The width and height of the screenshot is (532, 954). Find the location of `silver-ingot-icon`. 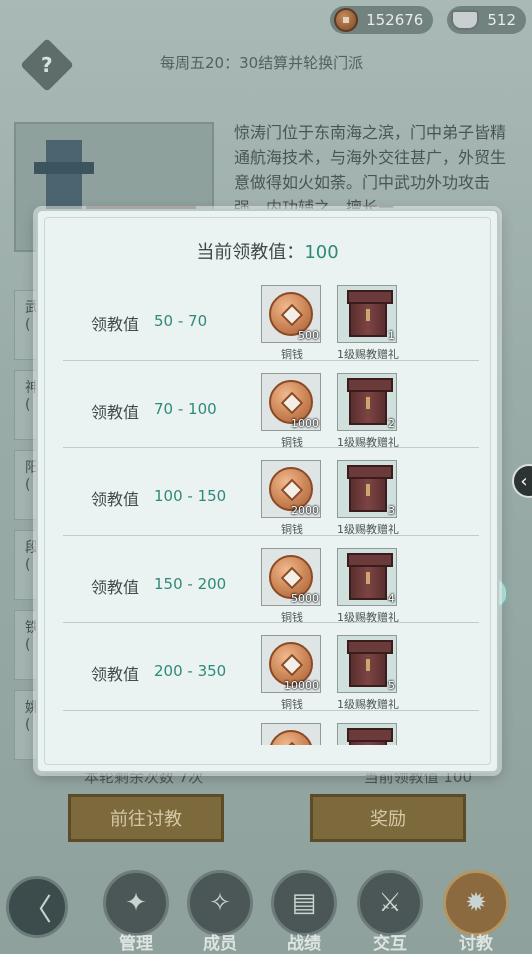

silver-ingot-icon is located at coordinates (465, 20).